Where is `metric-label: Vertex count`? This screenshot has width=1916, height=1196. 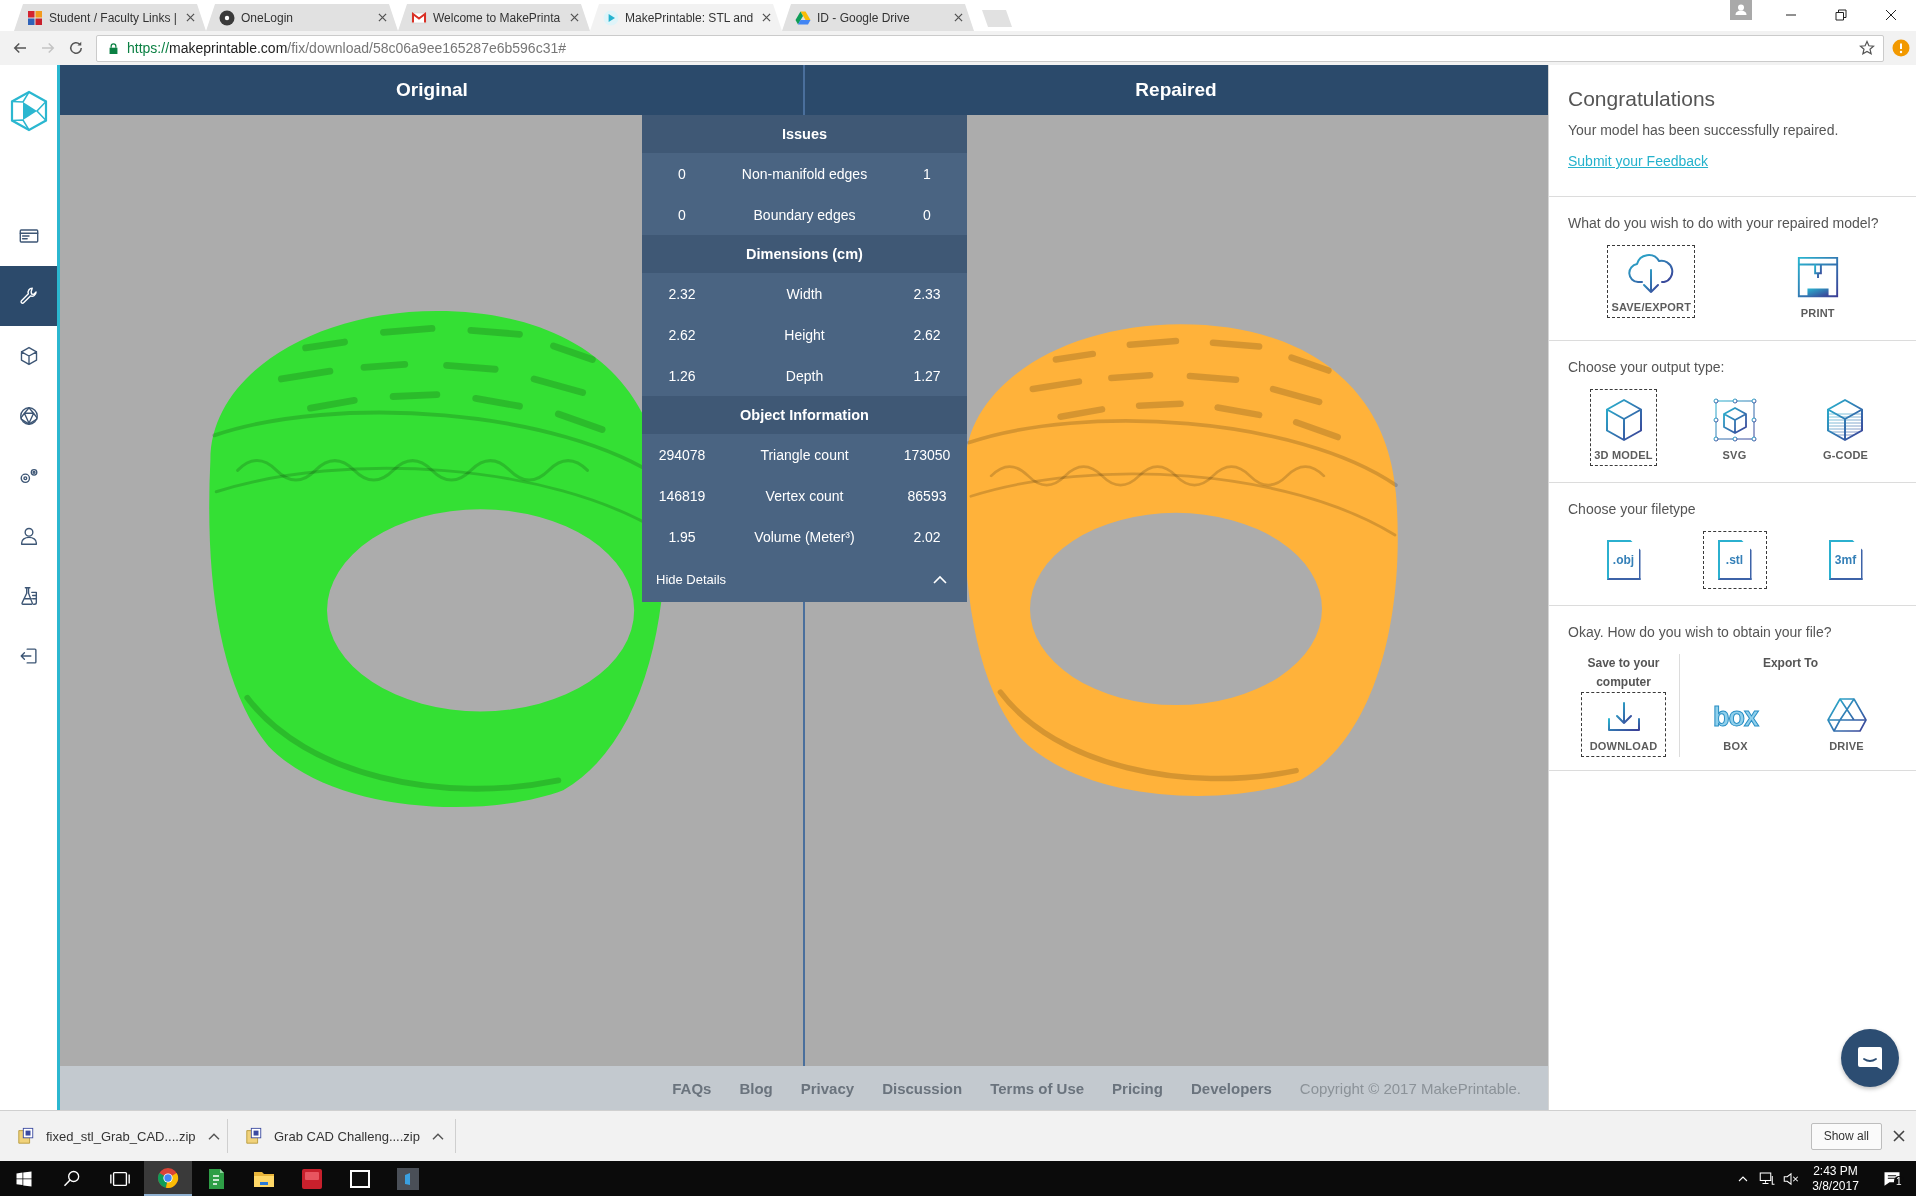 metric-label: Vertex count is located at coordinates (804, 495).